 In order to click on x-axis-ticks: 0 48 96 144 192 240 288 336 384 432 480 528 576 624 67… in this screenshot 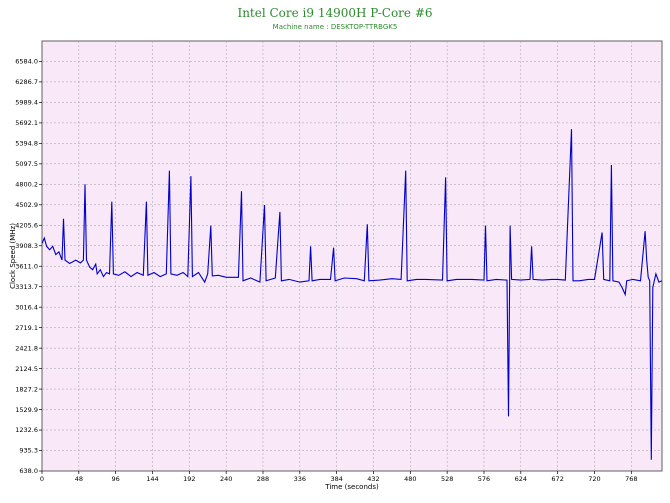, I will do `click(339, 477)`.